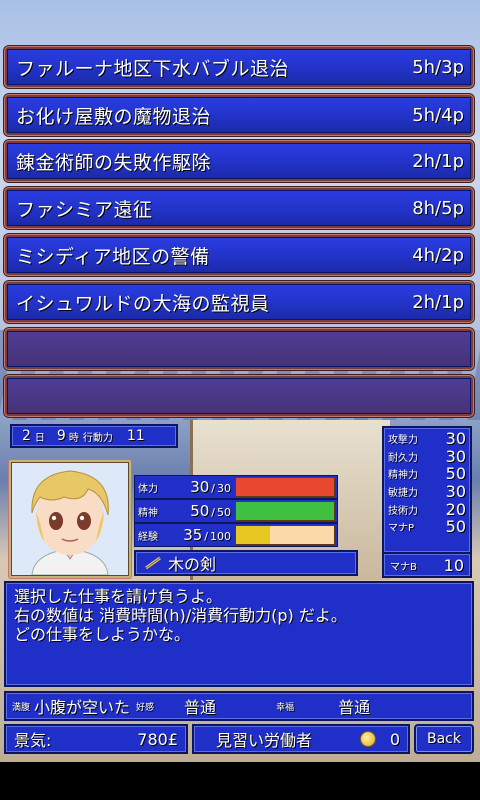 Image resolution: width=480 pixels, height=800 pixels. Describe the element at coordinates (113, 256) in the screenshot. I see `job-name: ミシディア地区の警備` at that location.